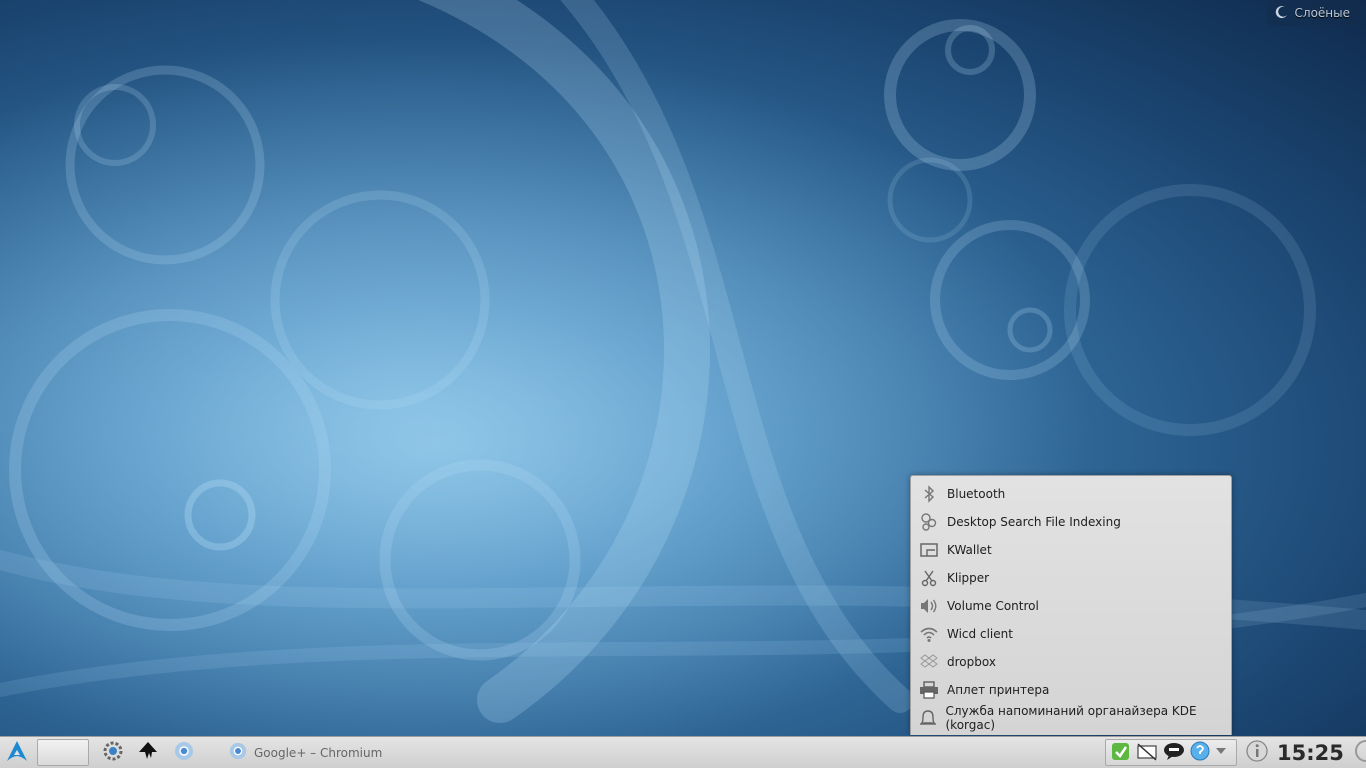  Describe the element at coordinates (929, 494) in the screenshot. I see `bluetooth-icon` at that location.